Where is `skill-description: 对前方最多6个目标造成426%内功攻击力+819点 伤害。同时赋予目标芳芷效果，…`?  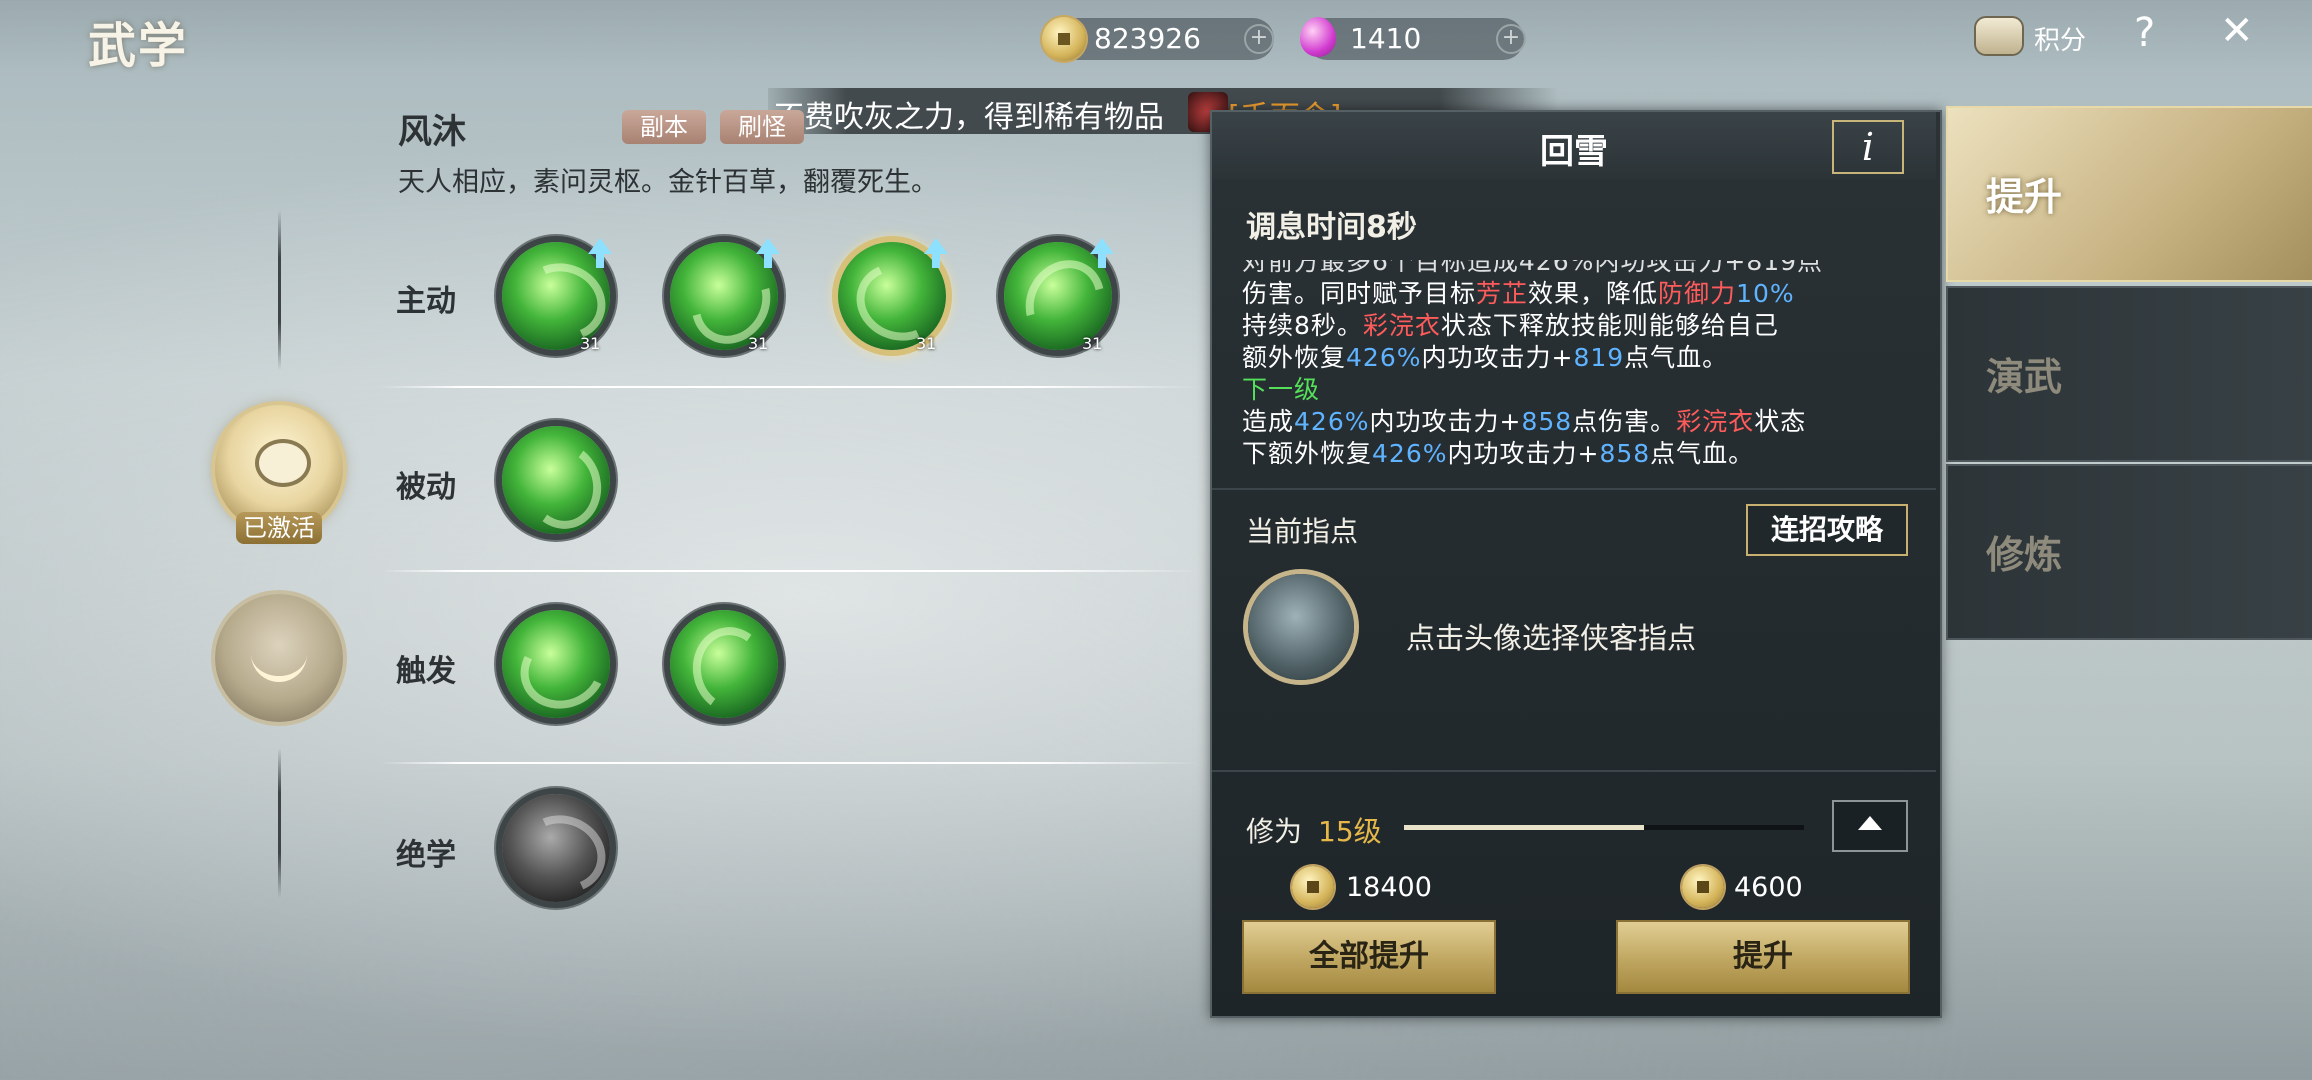 skill-description: 对前方最多6个目标造成426%内功攻击力+819点 伤害。同时赋予目标芳芷效果，… is located at coordinates (1572, 365).